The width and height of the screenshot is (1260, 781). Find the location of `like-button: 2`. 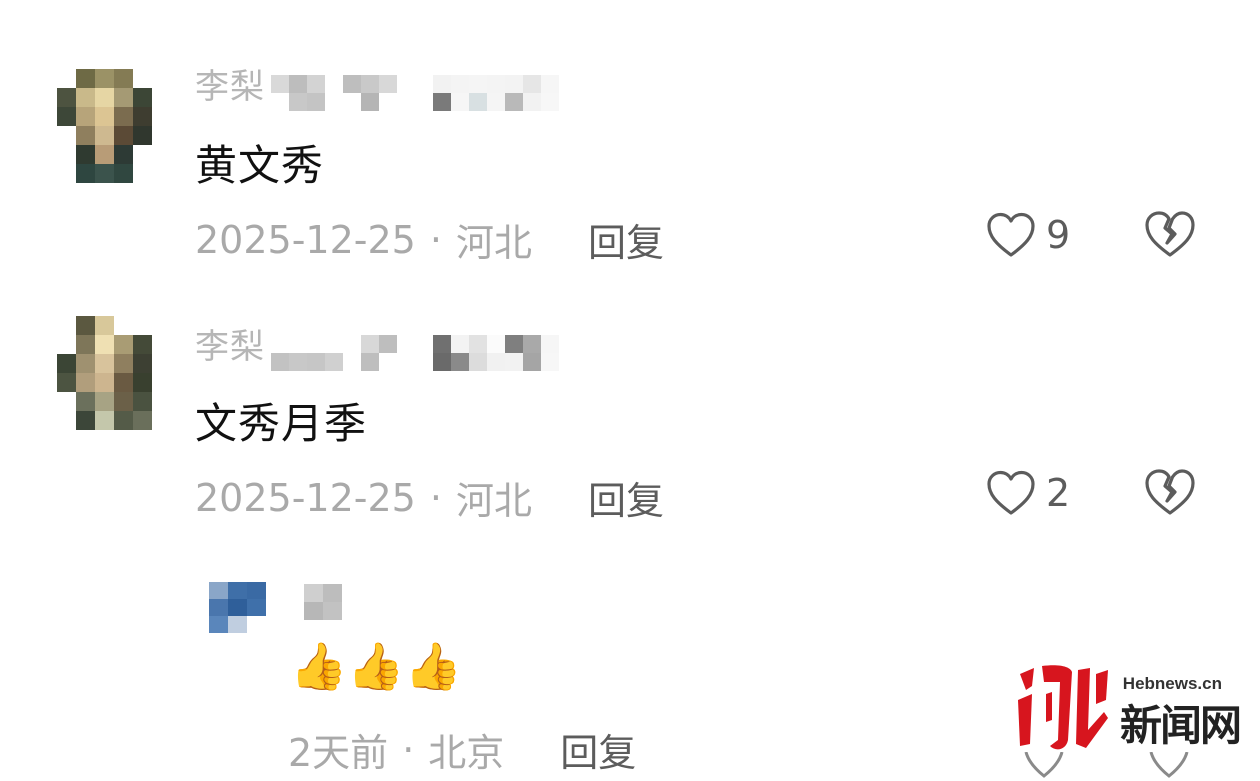

like-button: 2 is located at coordinates (1028, 493).